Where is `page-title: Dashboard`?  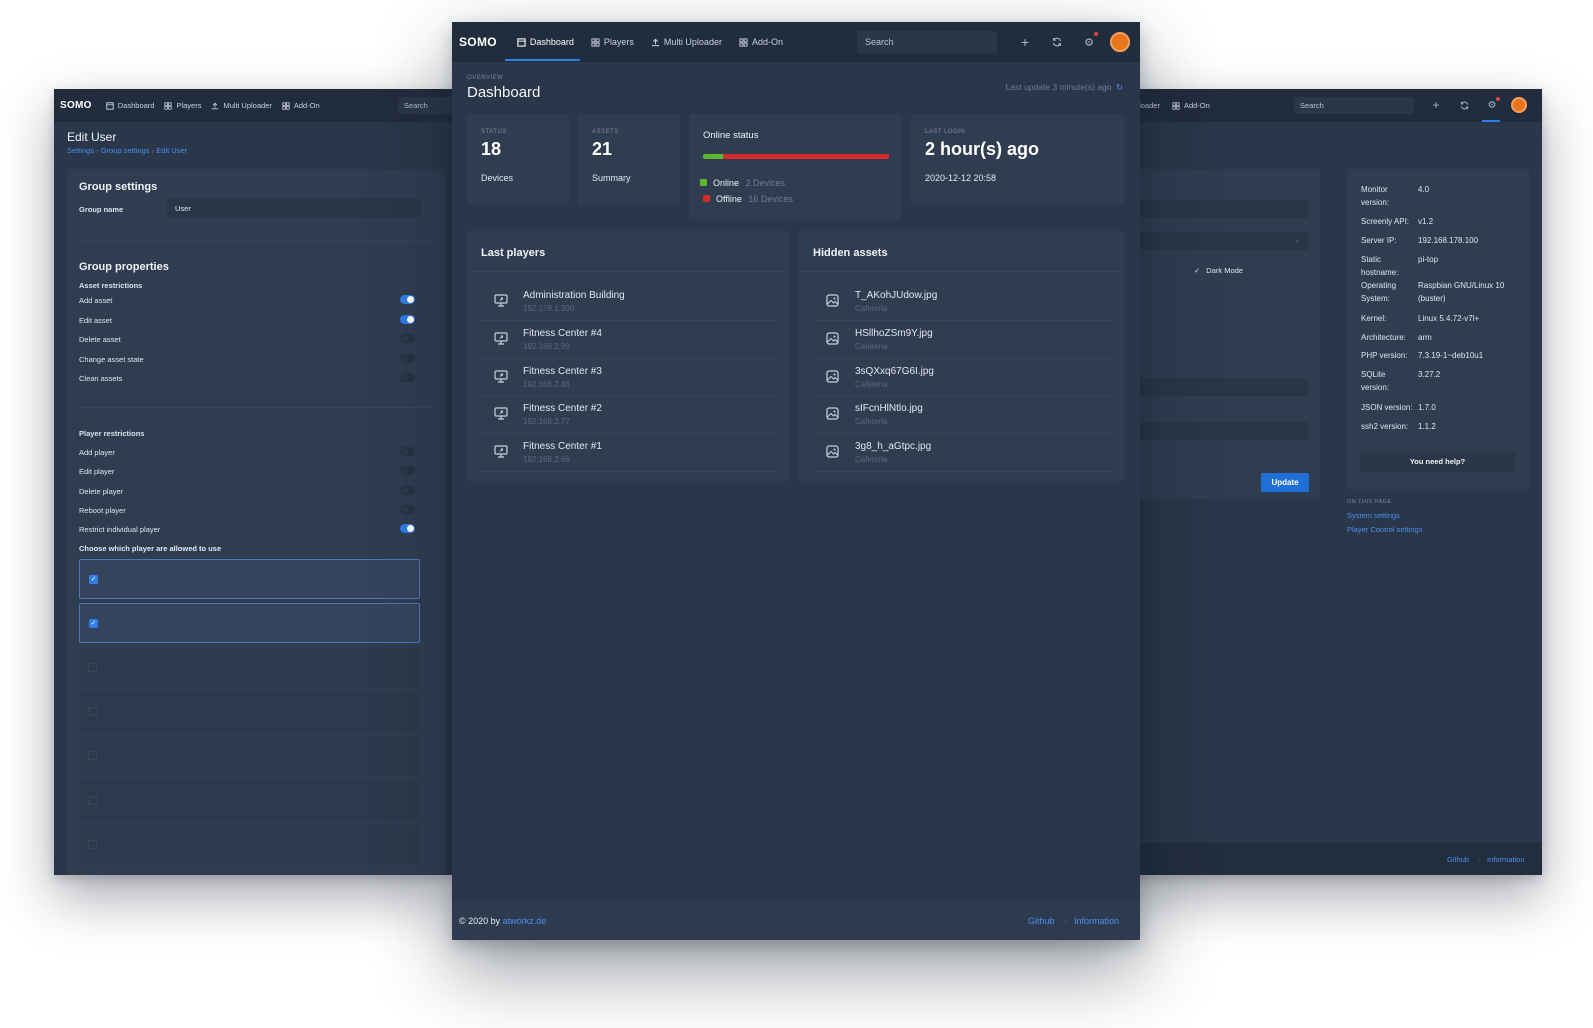
page-title: Dashboard is located at coordinates (504, 92).